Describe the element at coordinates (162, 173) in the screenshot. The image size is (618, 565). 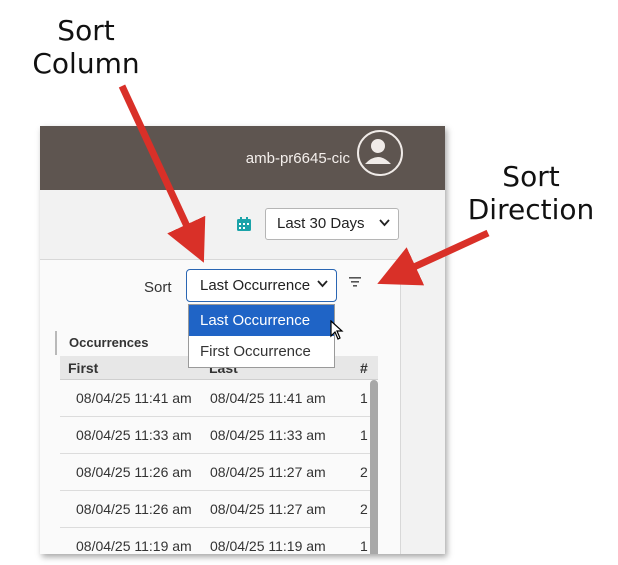
I see `sort-column-arrow` at that location.